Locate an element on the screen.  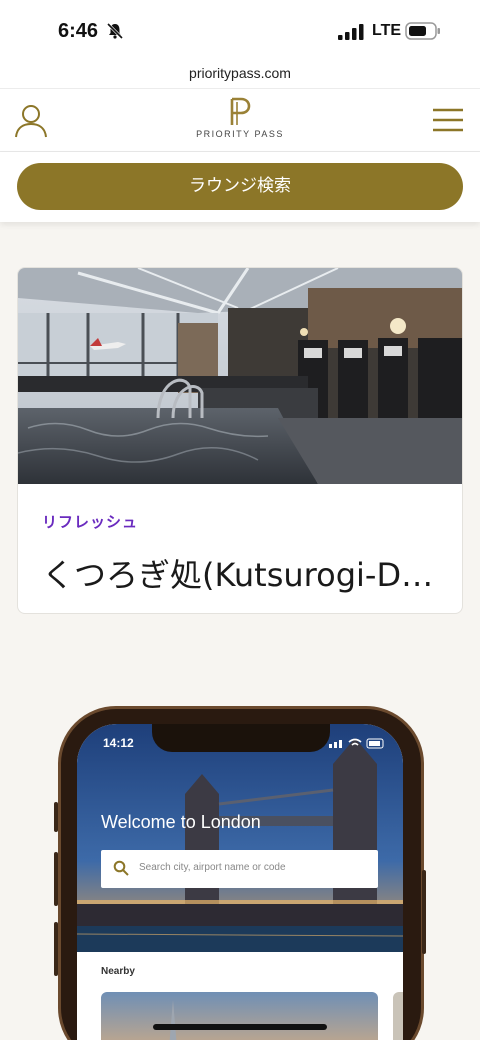
search-strip: ラウンジ検索 is located at coordinates (240, 187).